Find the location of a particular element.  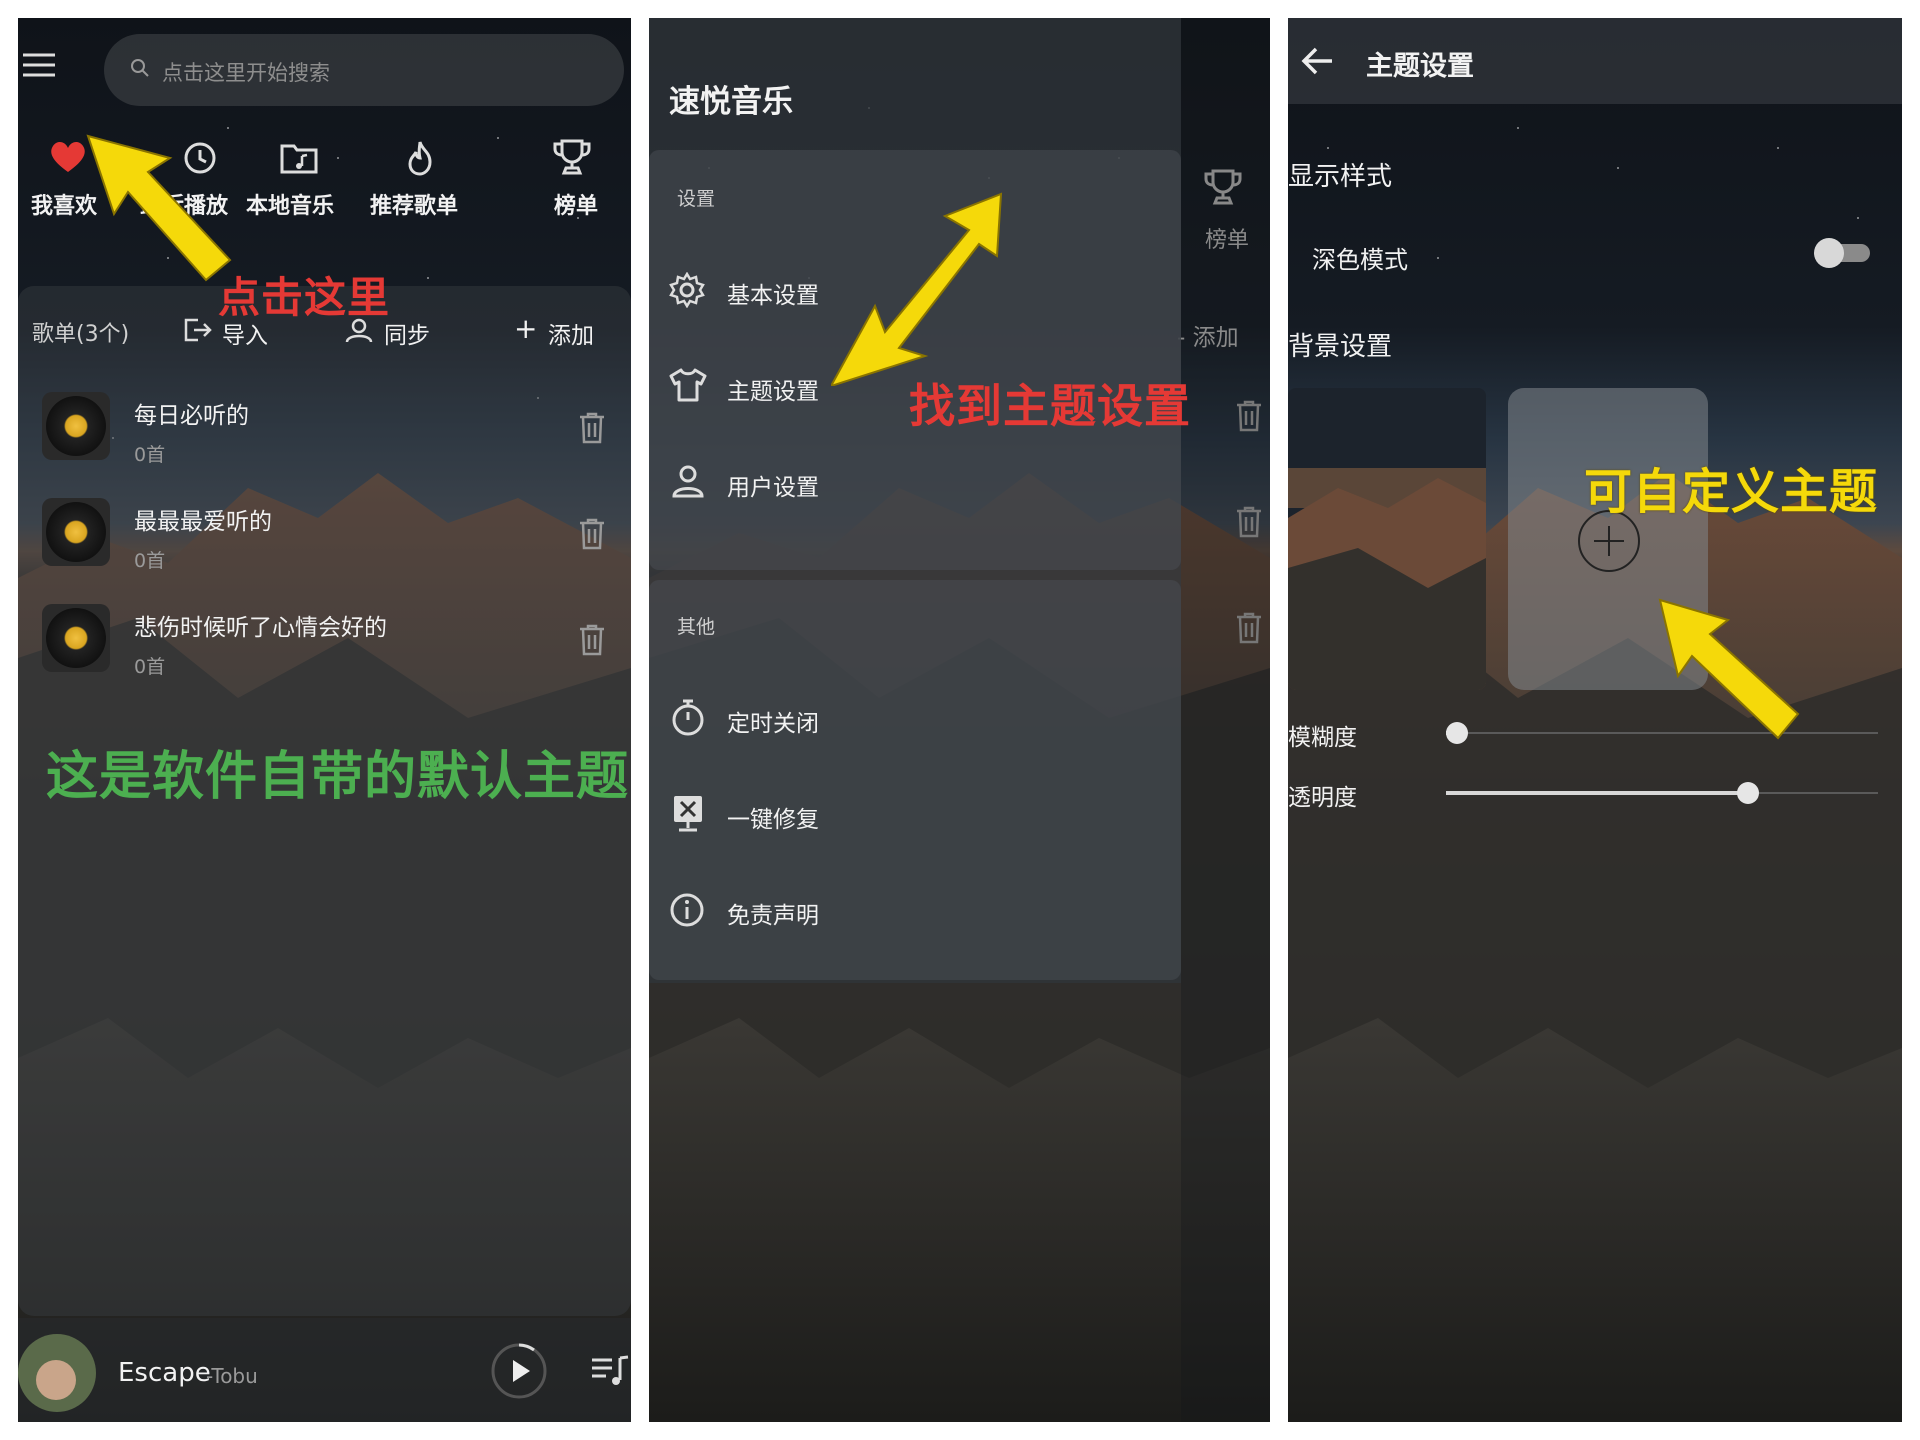

menu-item-sleep-timer: 定时关闭 is located at coordinates (915, 718).